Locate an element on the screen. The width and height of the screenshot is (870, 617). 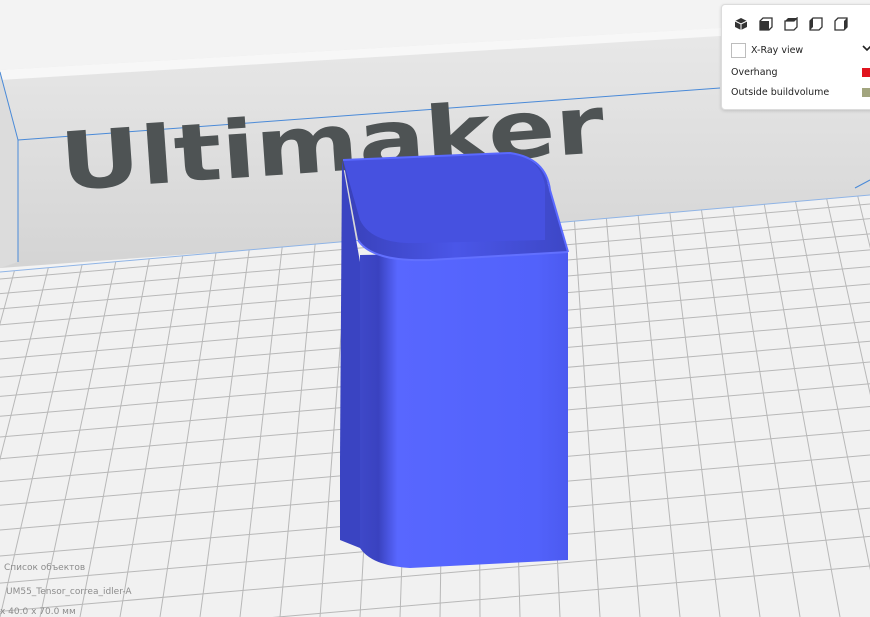
camera-view-buttons is located at coordinates (790, 25).